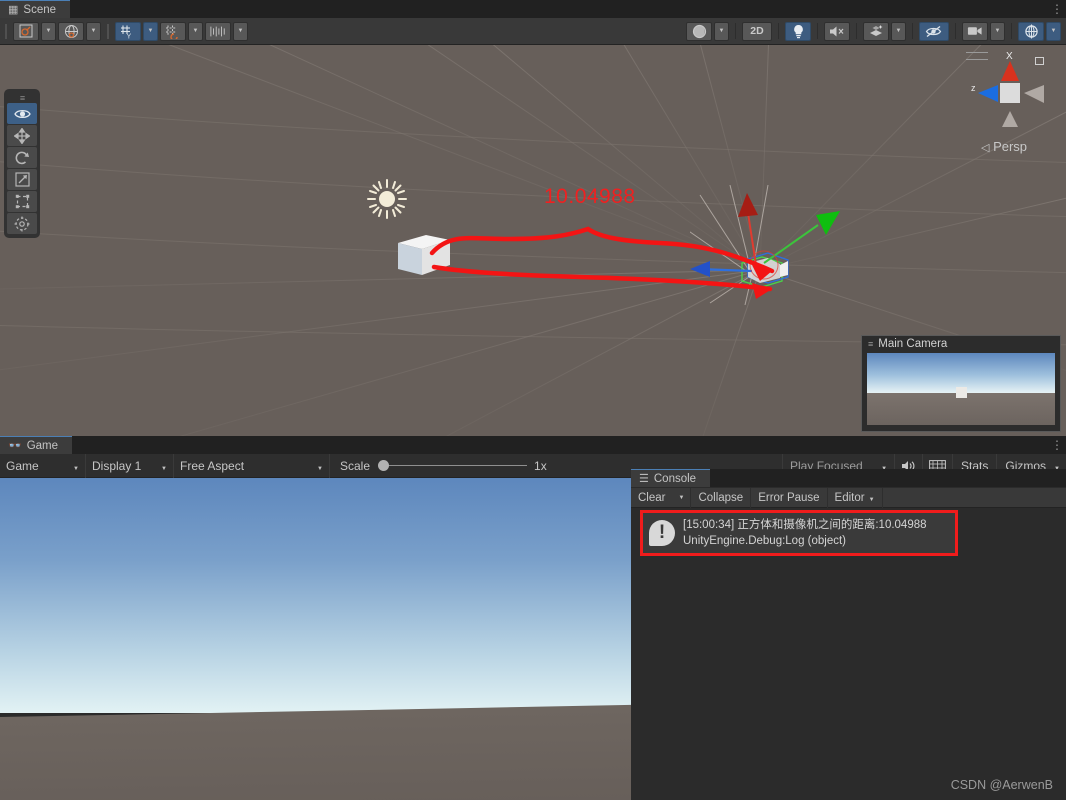  I want to click on grid-ruler-icon, so click(218, 31).